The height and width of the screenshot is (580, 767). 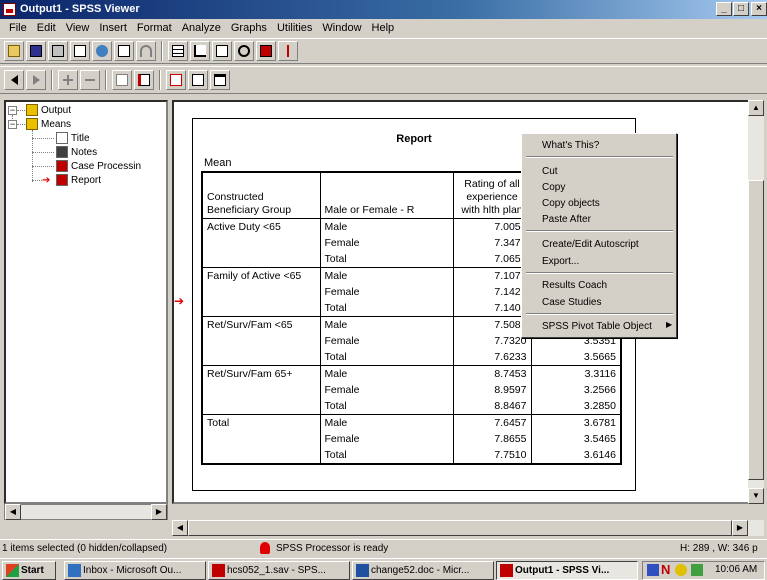 I want to click on expand-icon, so click(x=68, y=80).